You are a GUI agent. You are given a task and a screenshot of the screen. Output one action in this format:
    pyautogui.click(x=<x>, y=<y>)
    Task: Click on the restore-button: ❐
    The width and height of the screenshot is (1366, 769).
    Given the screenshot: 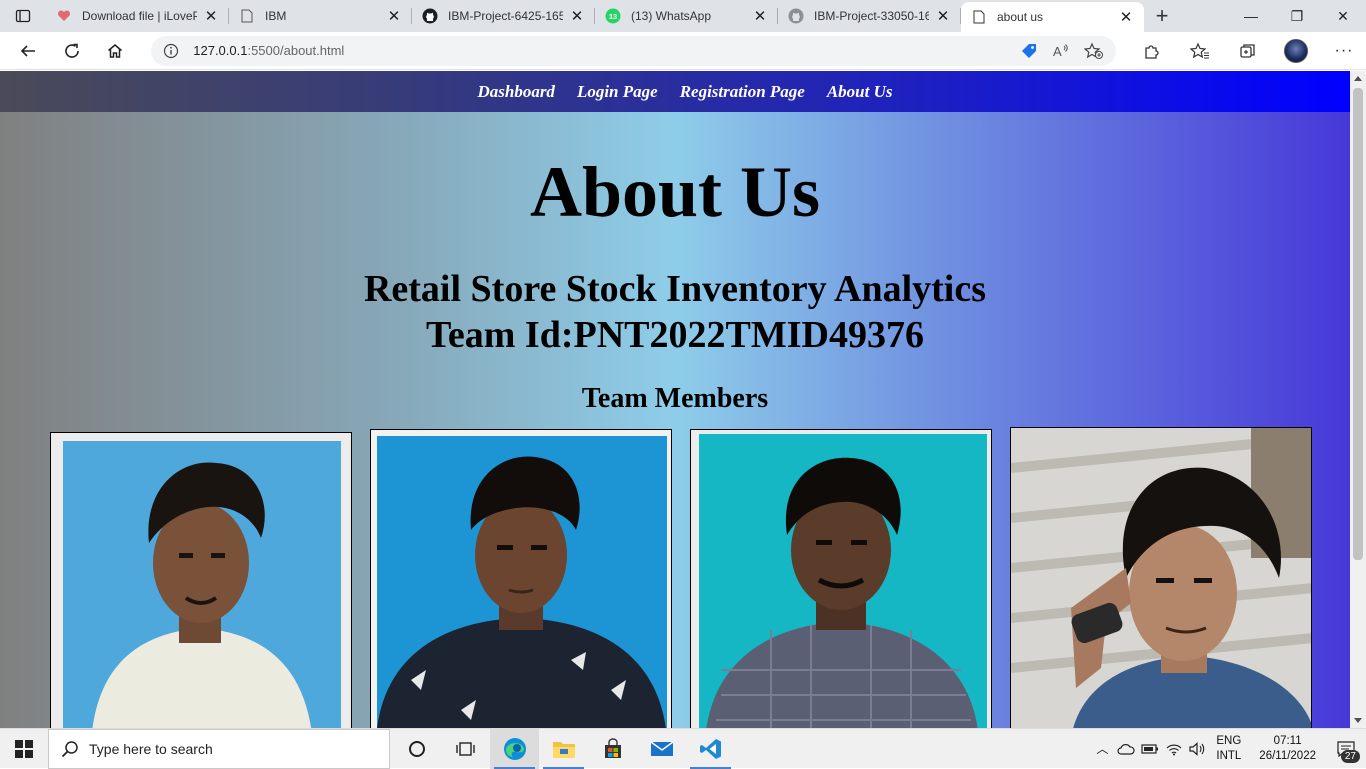 What is the action you would take?
    pyautogui.click(x=1297, y=16)
    